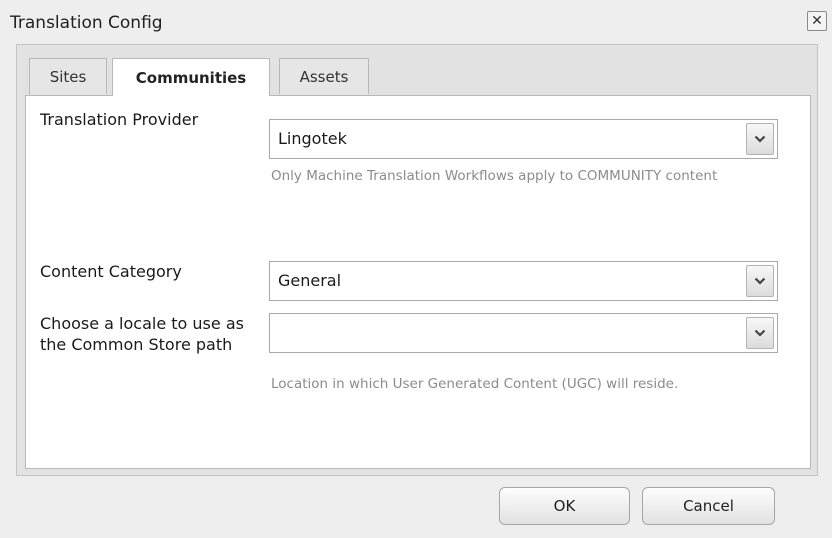 Image resolution: width=832 pixels, height=538 pixels. I want to click on translation-provider-dropdown-button, so click(760, 139).